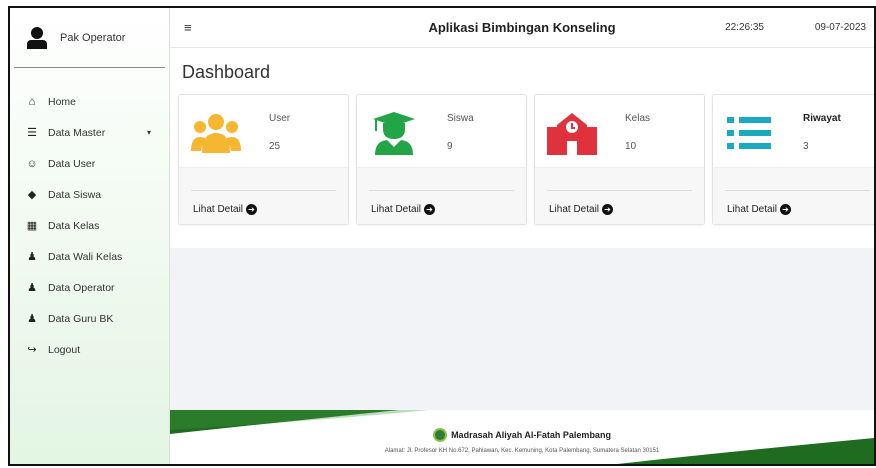 This screenshot has width=876, height=468. Describe the element at coordinates (32, 319) in the screenshot. I see `counselor-icon: ♟` at that location.